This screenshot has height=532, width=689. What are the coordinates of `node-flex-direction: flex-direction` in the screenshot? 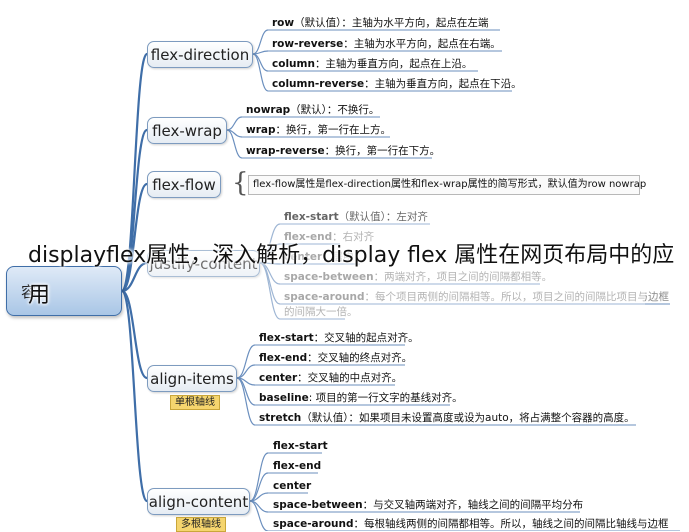 It's located at (200, 54).